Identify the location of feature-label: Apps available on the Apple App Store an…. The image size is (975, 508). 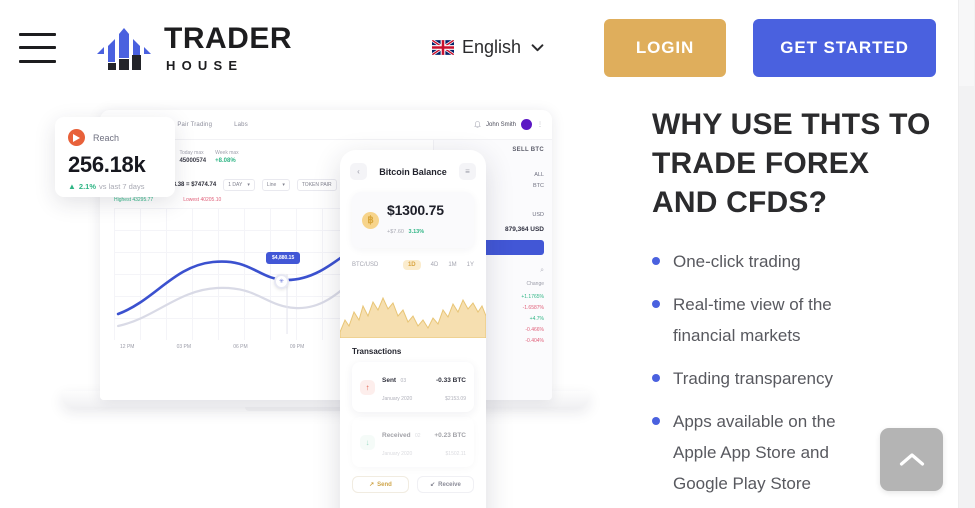
(754, 452).